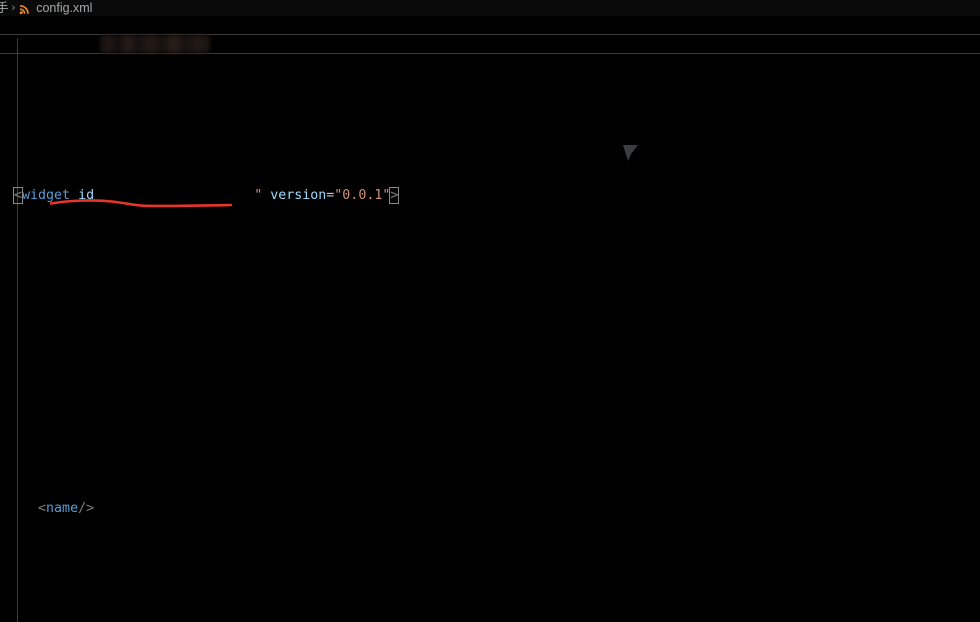  I want to click on code-line-2: <name/>, so click(490, 509).